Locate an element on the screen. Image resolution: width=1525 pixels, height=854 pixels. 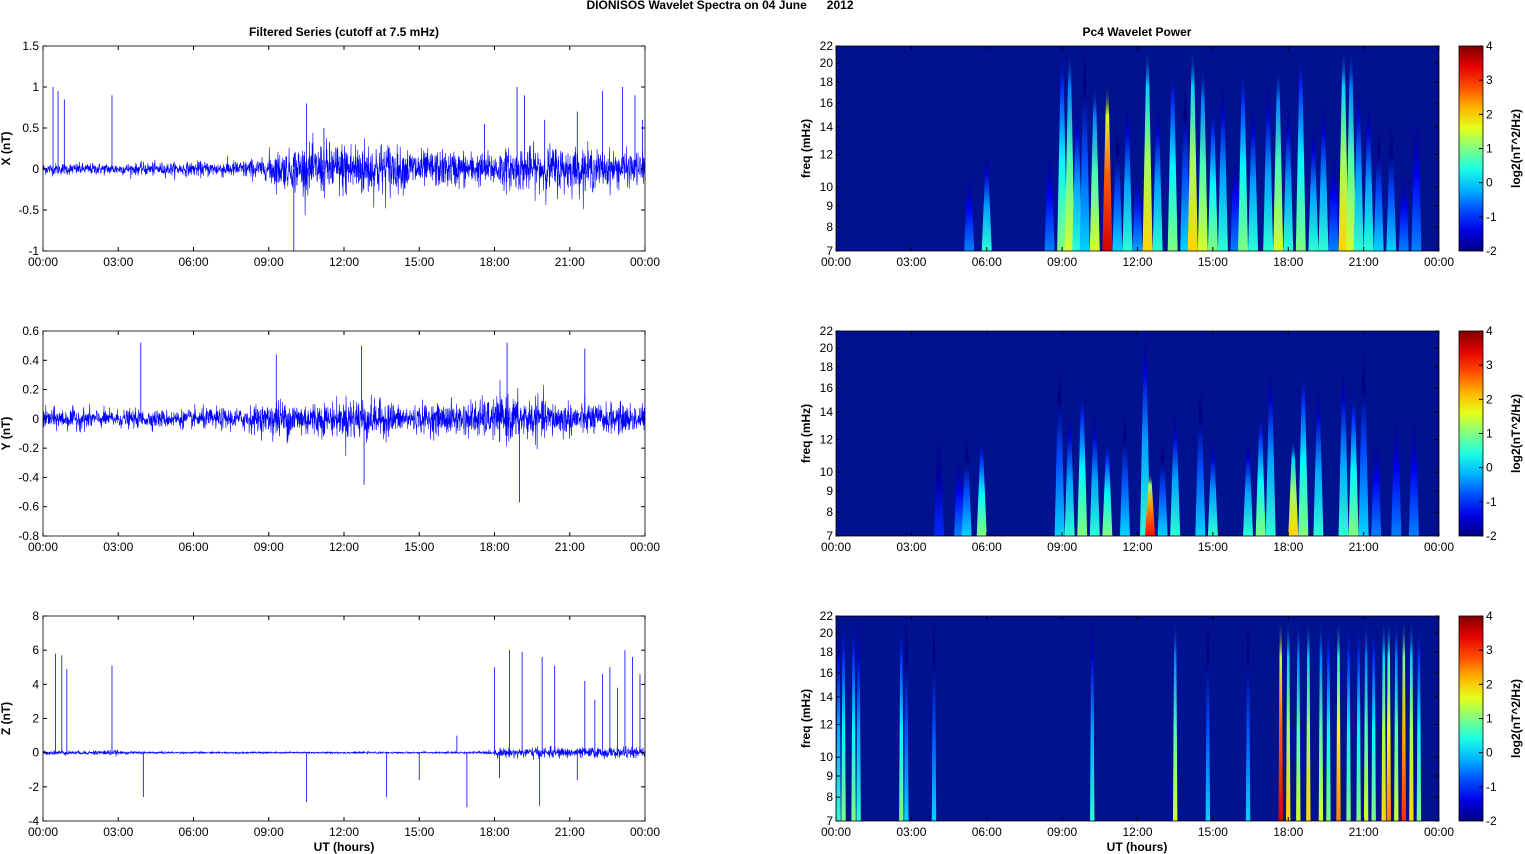
y-axis-label: freq (mHz) is located at coordinates (806, 148).